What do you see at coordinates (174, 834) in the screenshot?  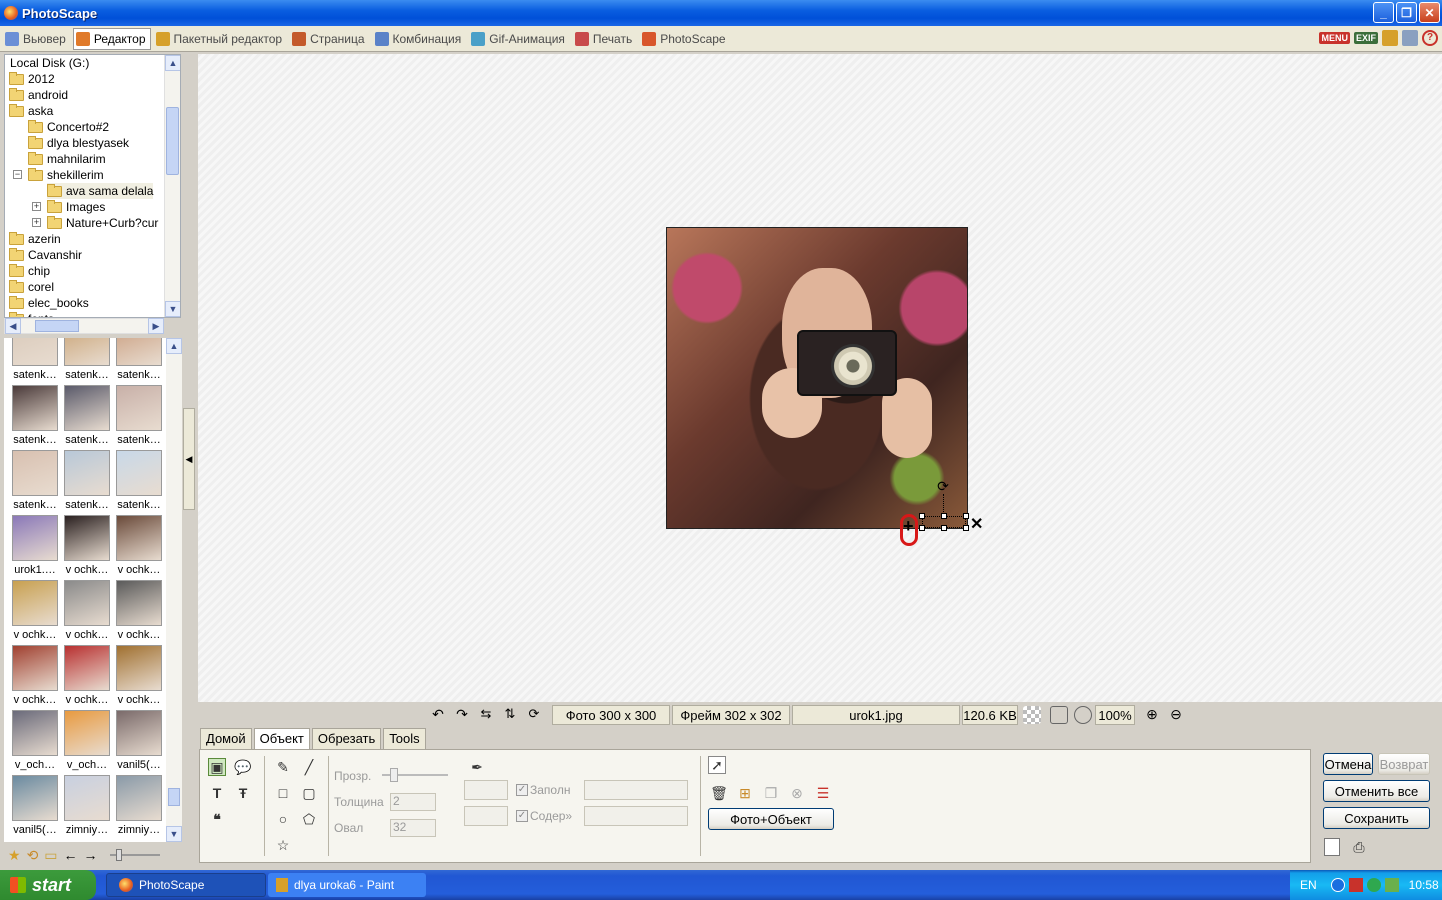 I see `thumb-scroll-down-button: ▼` at bounding box center [174, 834].